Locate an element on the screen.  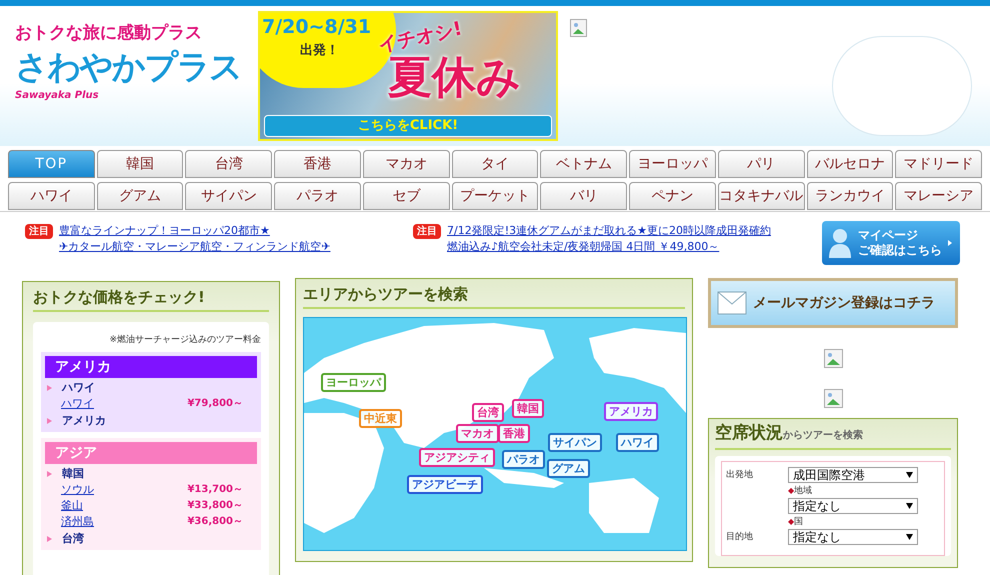
city-link: 済州島 is located at coordinates (77, 521).